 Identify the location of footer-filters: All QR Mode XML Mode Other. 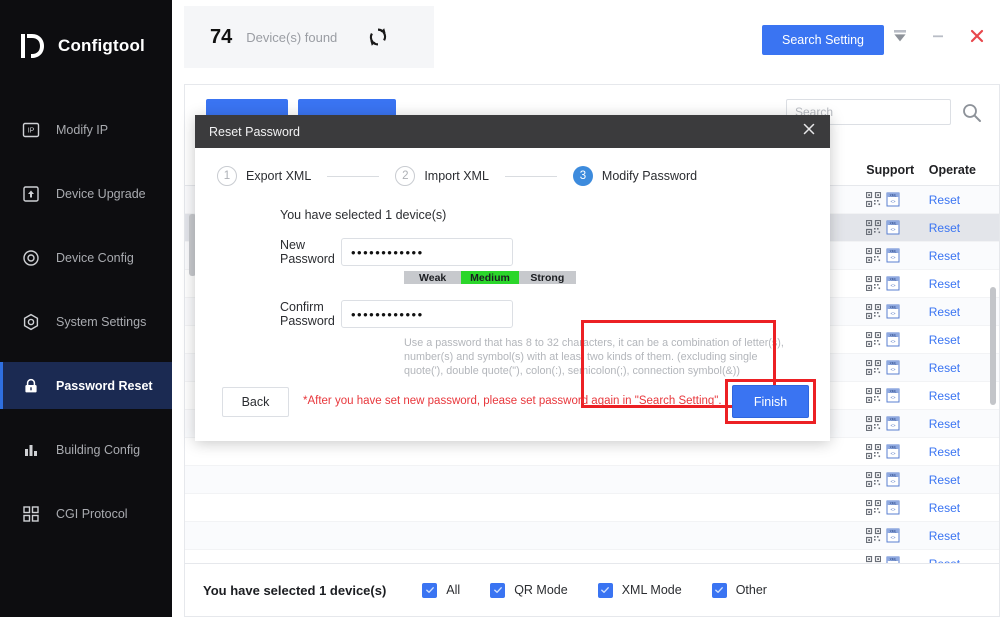
(609, 590).